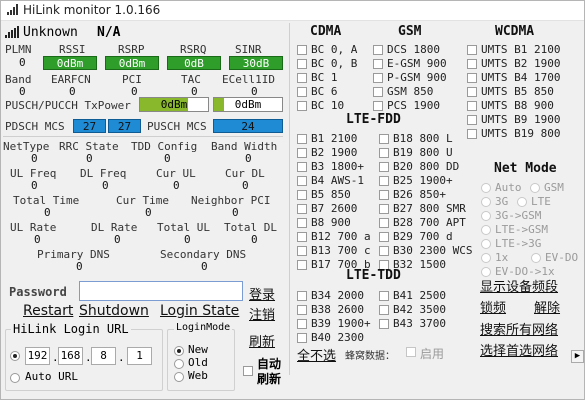 The width and height of the screenshot is (585, 400). What do you see at coordinates (179, 364) in the screenshot?
I see `mode-old-radio` at bounding box center [179, 364].